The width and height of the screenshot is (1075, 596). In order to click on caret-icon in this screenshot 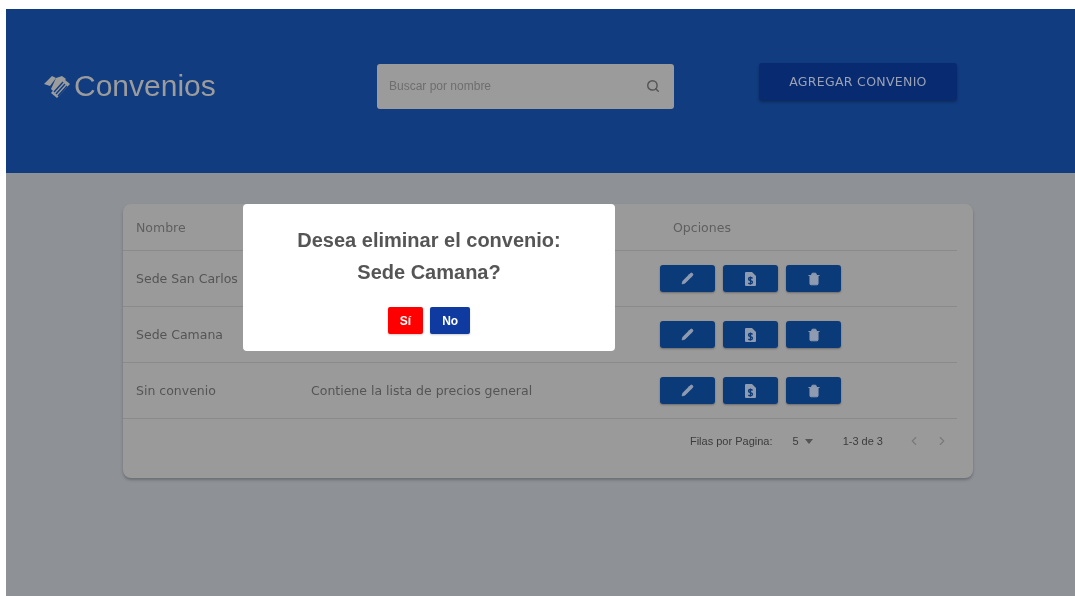, I will do `click(808, 441)`.